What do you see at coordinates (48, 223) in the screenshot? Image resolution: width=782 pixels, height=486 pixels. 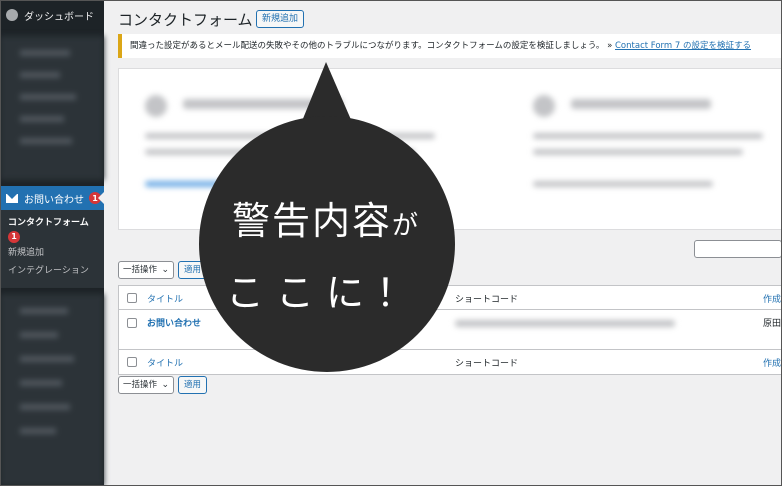 I see `submenu-item-label: コンタクトフォーム` at bounding box center [48, 223].